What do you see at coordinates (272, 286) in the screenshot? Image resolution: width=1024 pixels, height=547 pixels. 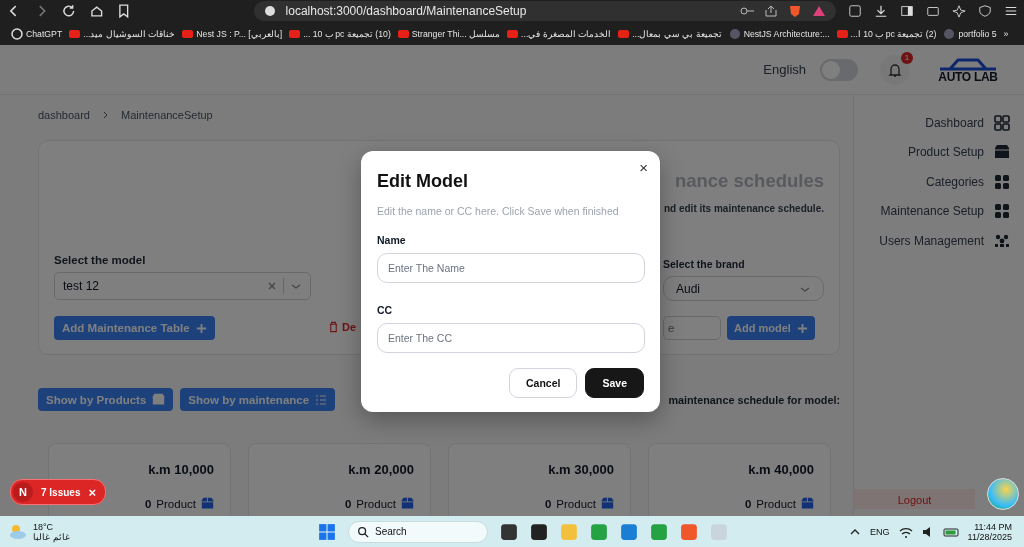 I see `clear-icon` at bounding box center [272, 286].